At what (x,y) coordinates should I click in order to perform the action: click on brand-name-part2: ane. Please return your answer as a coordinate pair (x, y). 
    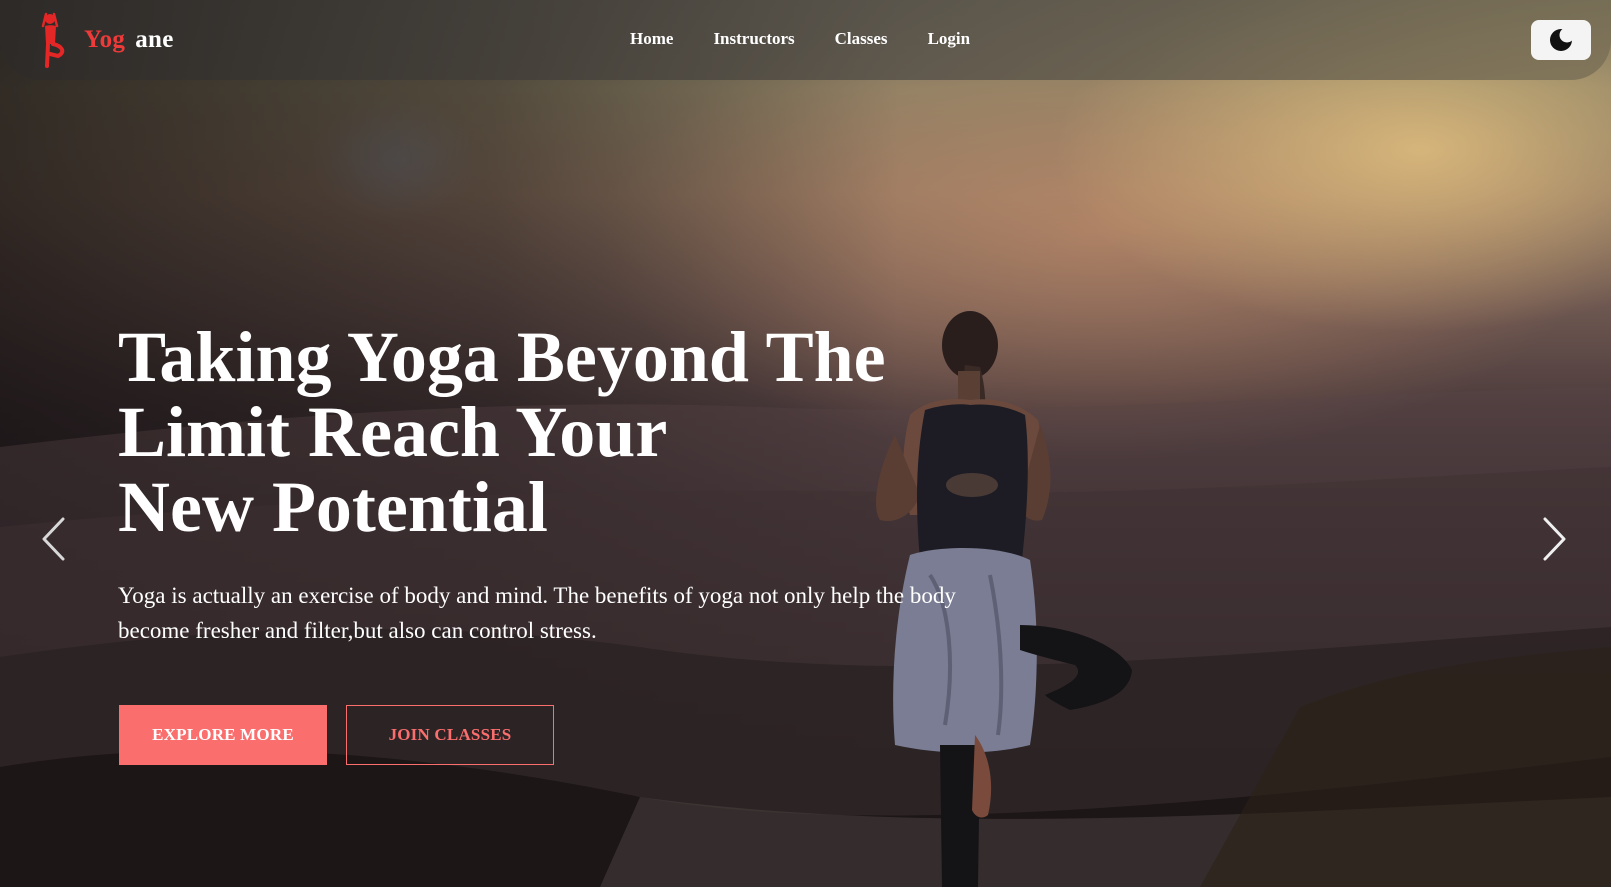
    Looking at the image, I should click on (154, 39).